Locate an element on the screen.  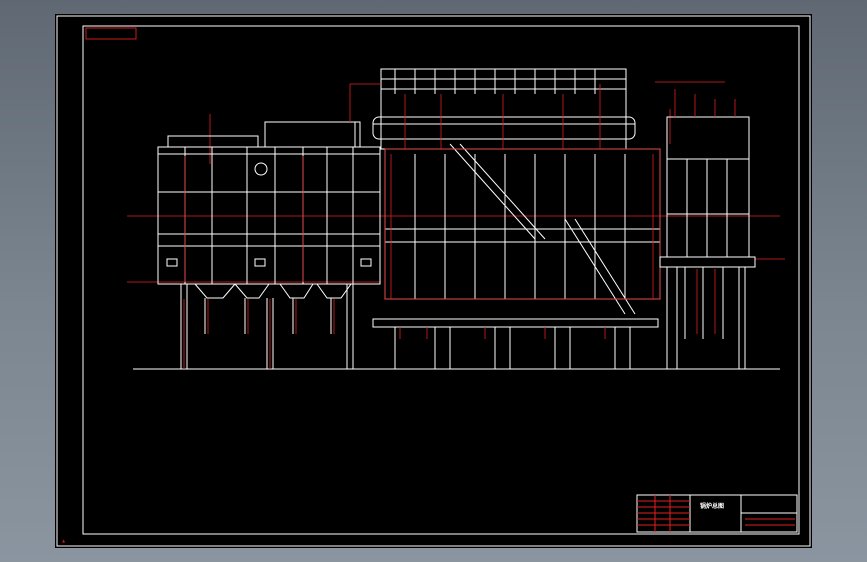
right-structure is located at coordinates (707, 242).